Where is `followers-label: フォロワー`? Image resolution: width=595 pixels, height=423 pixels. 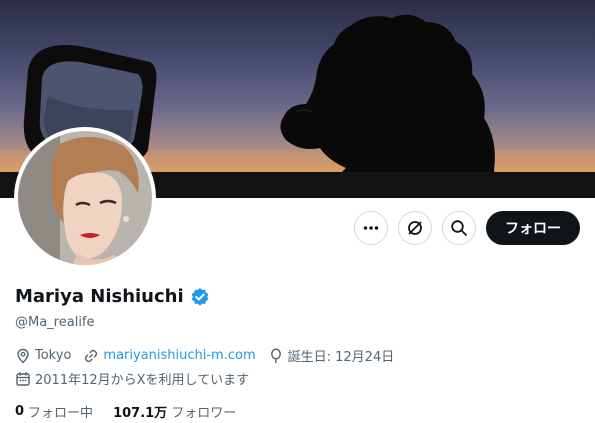 followers-label: フォロワー is located at coordinates (204, 413).